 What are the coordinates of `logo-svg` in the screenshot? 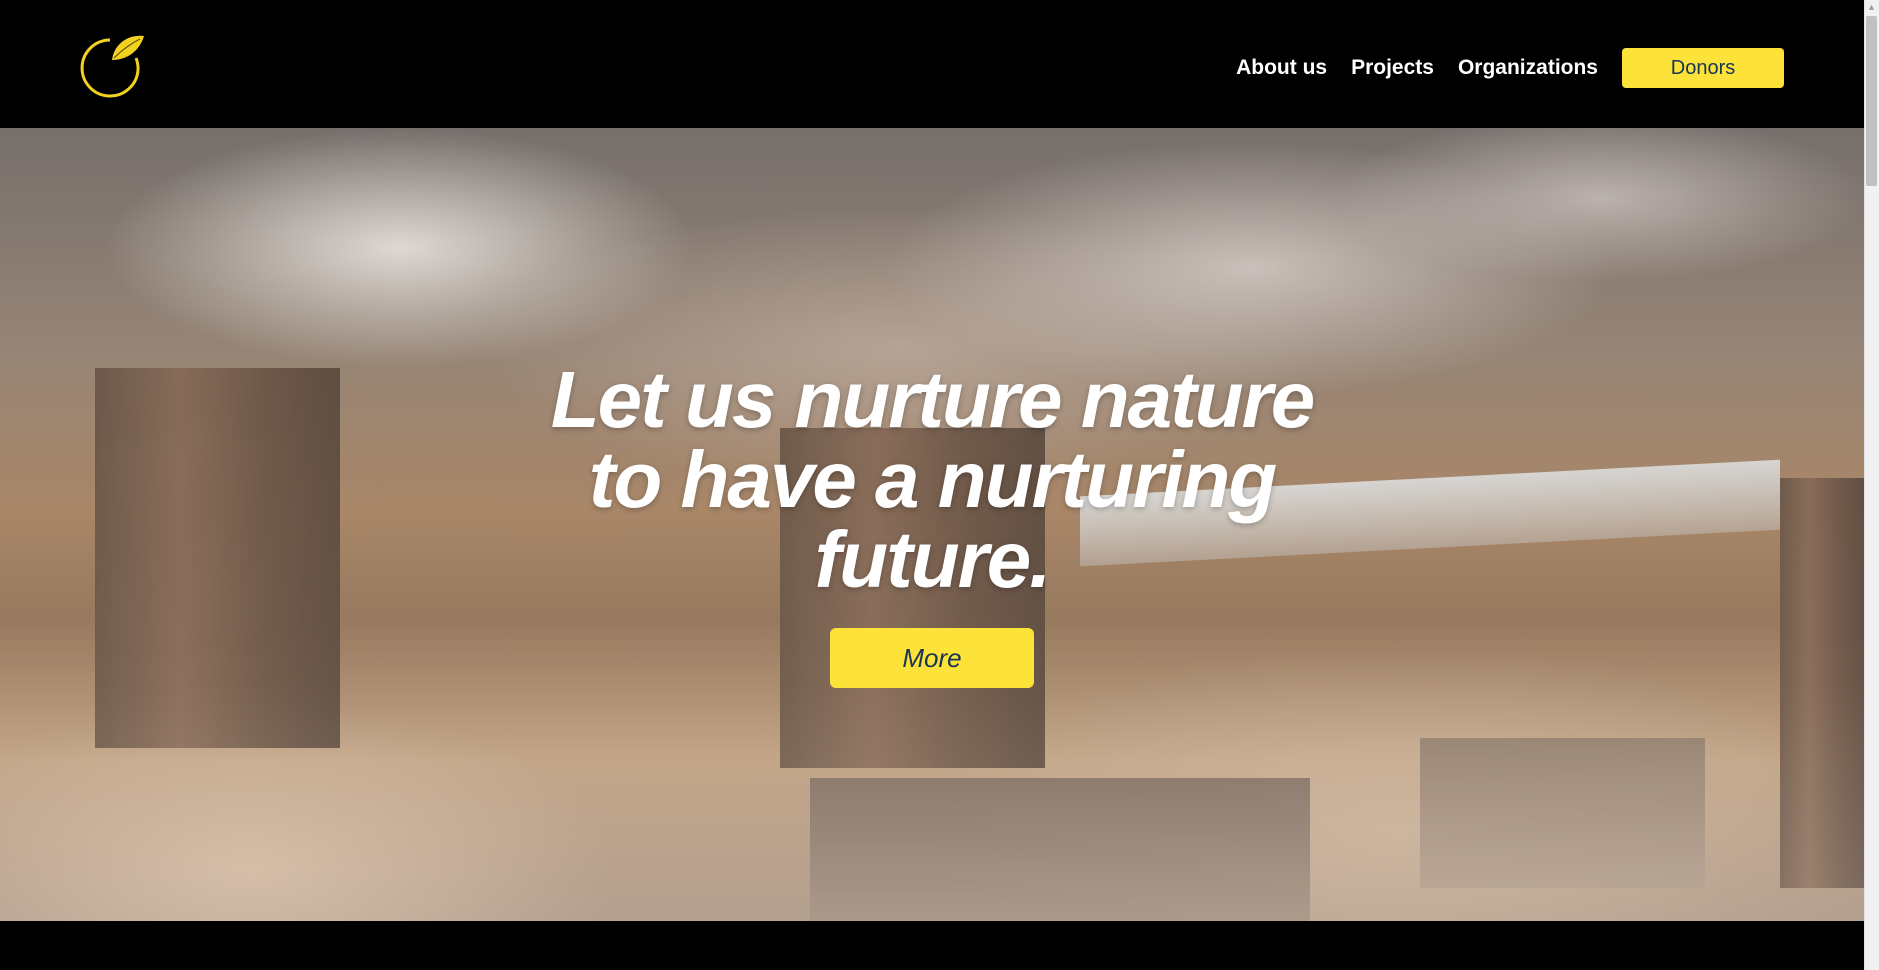 It's located at (112, 66).